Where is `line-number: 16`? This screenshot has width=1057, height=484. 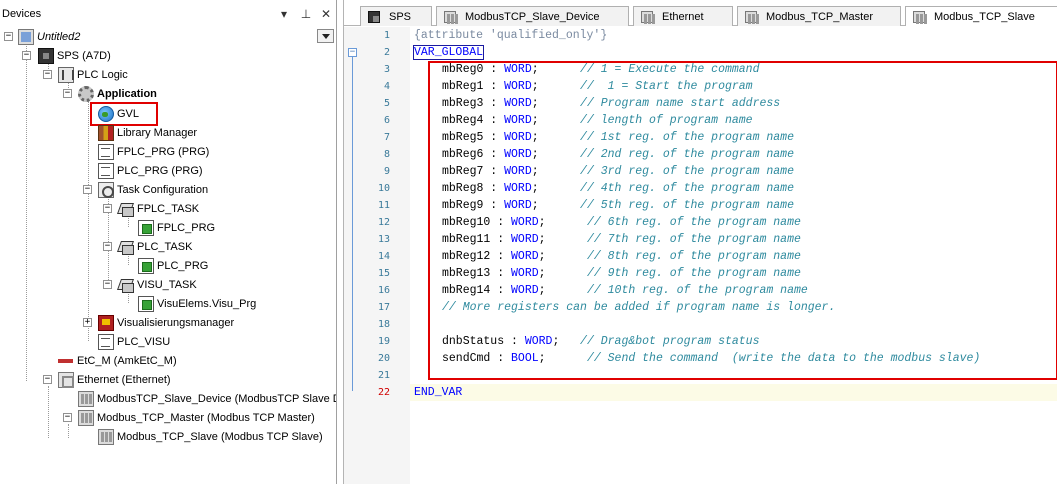
line-number: 16 is located at coordinates (383, 290).